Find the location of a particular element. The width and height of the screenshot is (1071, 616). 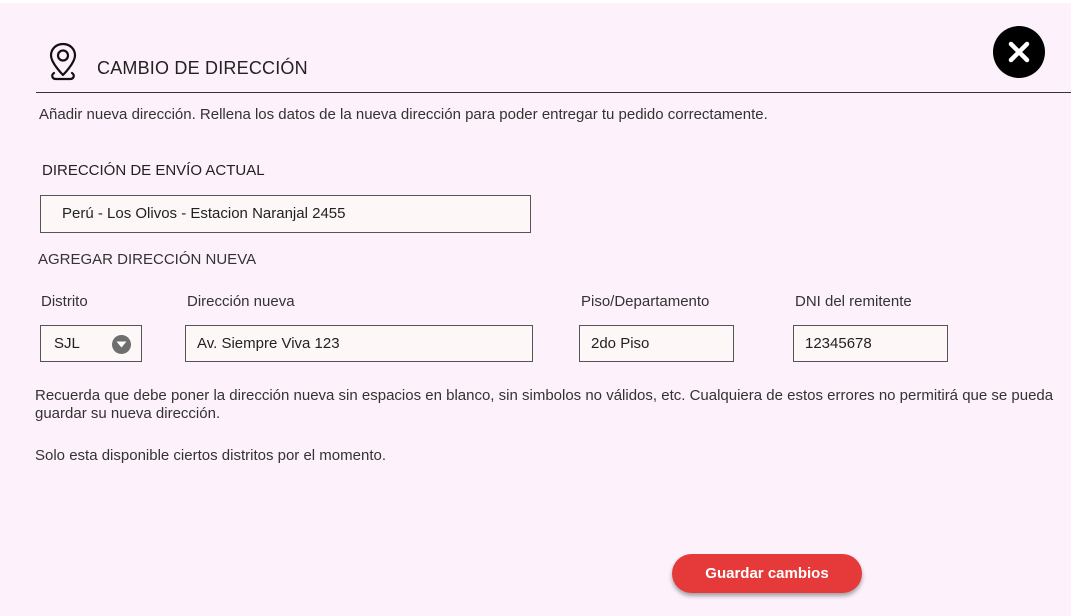

map-pin-icon is located at coordinates (63, 62).